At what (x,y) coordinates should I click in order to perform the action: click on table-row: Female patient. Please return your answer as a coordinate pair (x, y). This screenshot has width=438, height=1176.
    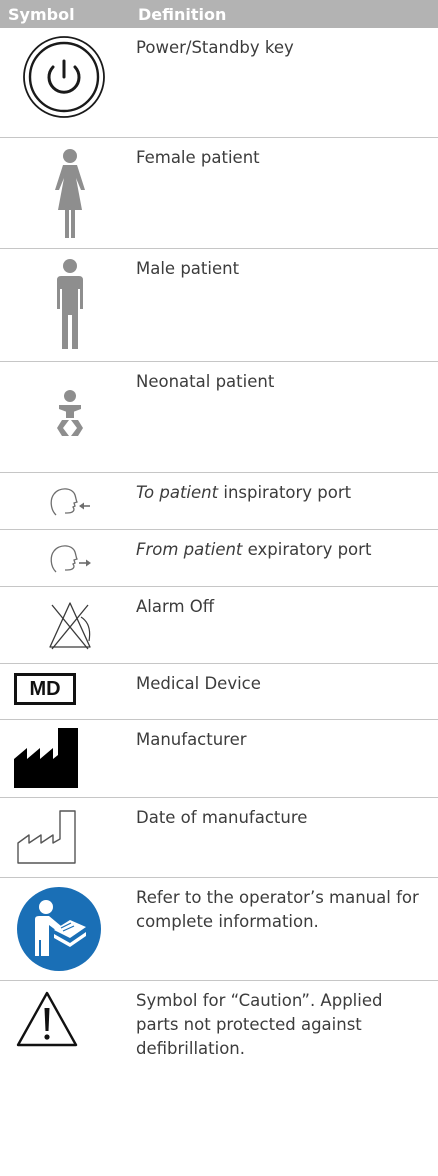
    Looking at the image, I should click on (219, 193).